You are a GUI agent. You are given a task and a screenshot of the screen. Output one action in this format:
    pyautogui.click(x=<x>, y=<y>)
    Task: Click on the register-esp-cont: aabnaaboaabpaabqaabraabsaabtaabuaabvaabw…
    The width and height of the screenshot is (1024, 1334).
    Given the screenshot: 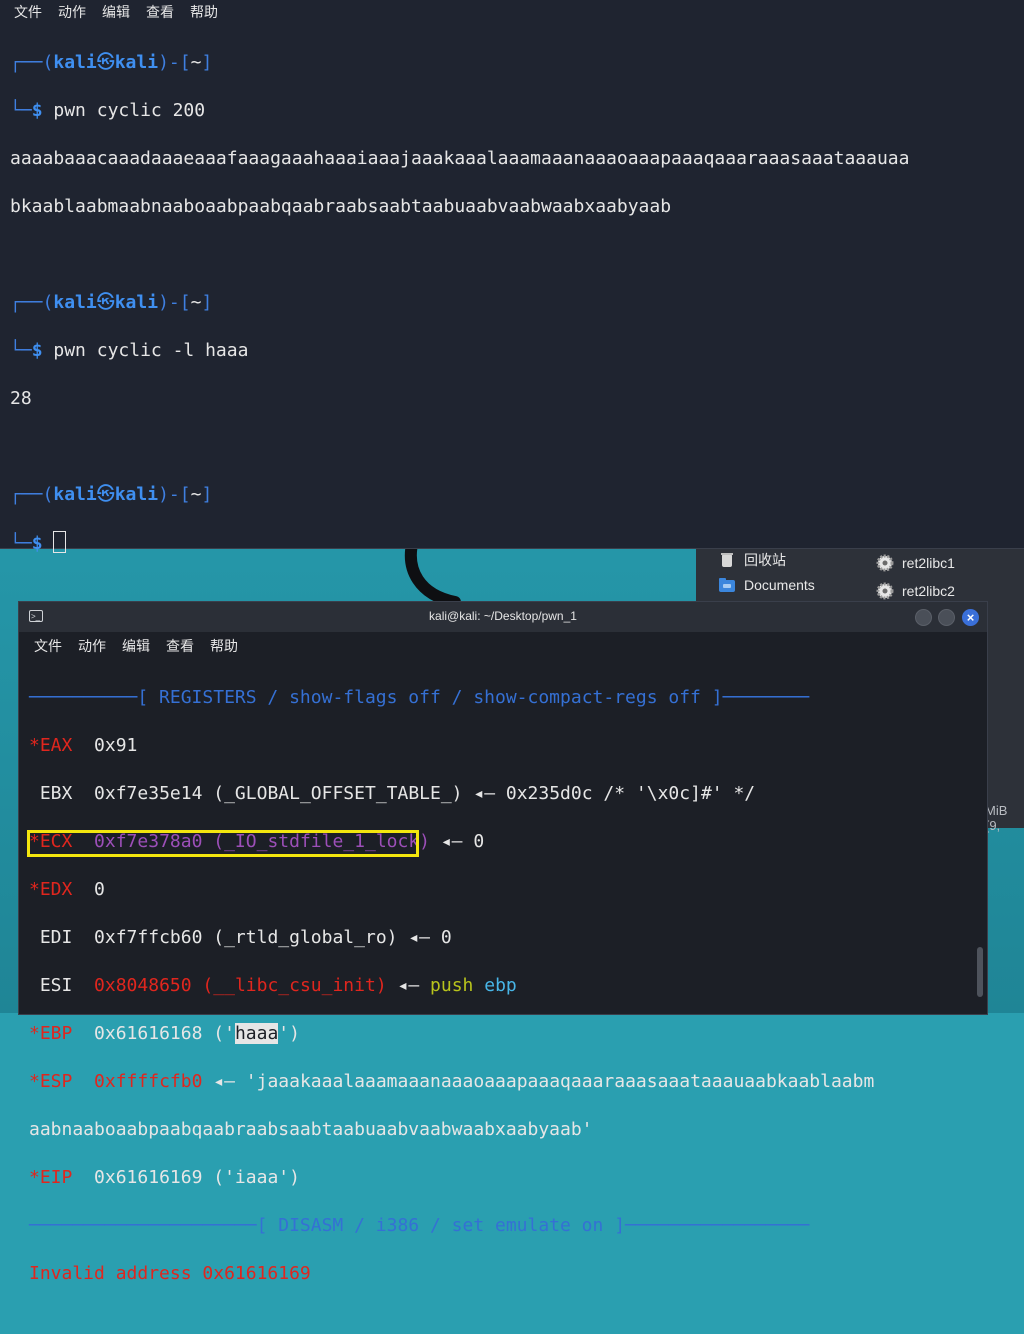 What is the action you would take?
    pyautogui.click(x=311, y=1129)
    